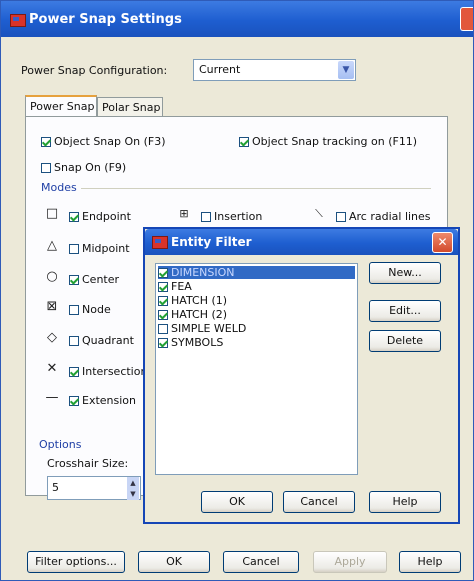  What do you see at coordinates (101, 279) in the screenshot?
I see `mode-label: Center` at bounding box center [101, 279].